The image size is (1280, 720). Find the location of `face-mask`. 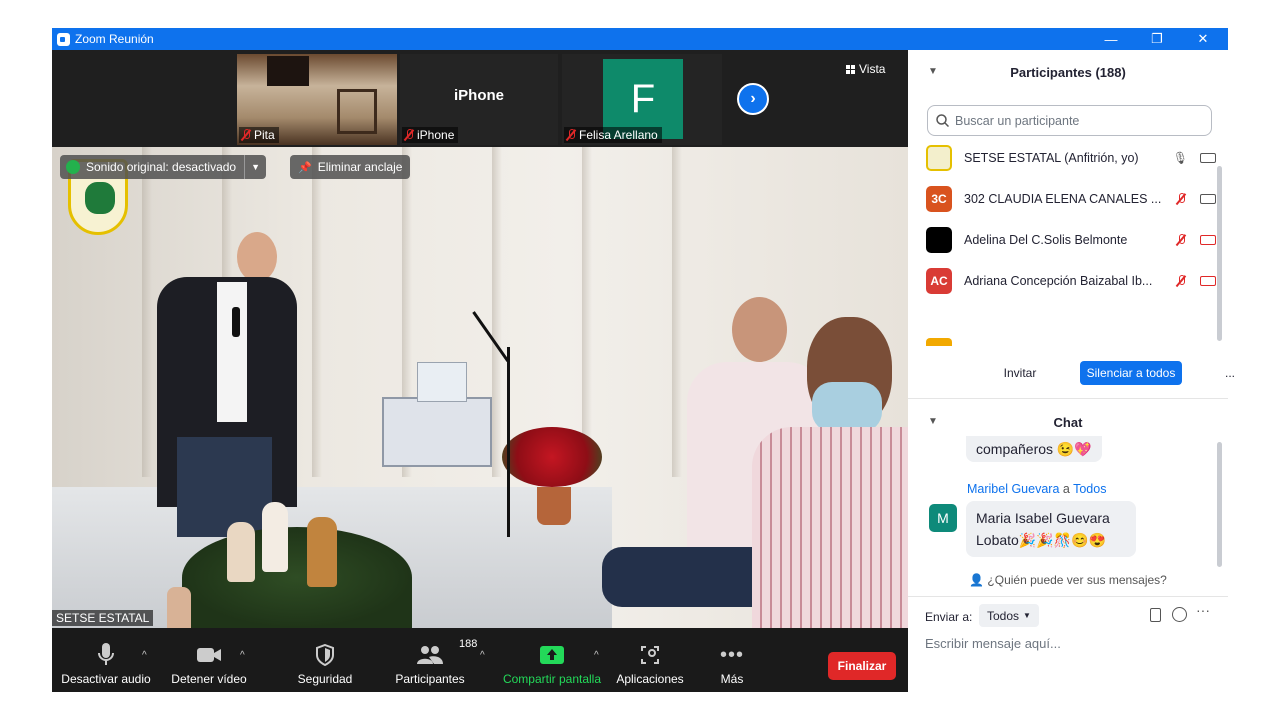

face-mask is located at coordinates (847, 407).